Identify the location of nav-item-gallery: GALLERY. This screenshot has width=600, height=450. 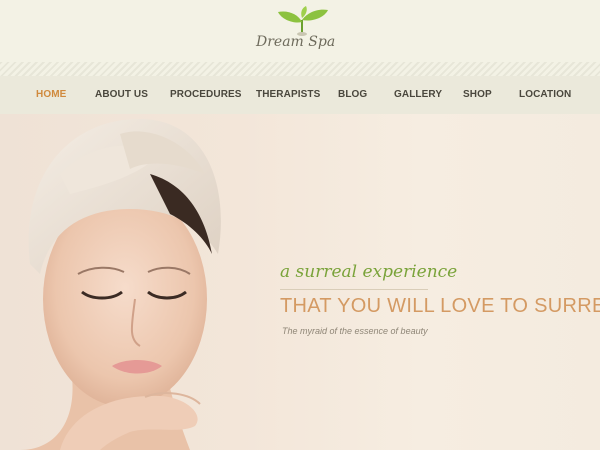
(418, 94).